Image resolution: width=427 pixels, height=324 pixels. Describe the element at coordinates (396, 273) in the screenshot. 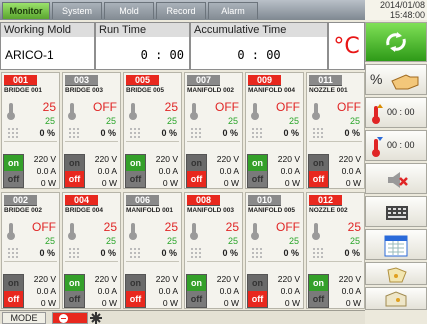

I see `mold-view-button` at that location.